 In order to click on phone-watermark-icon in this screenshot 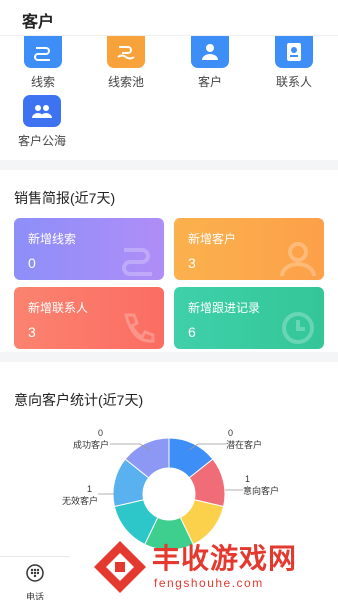, I will do `click(139, 328)`.